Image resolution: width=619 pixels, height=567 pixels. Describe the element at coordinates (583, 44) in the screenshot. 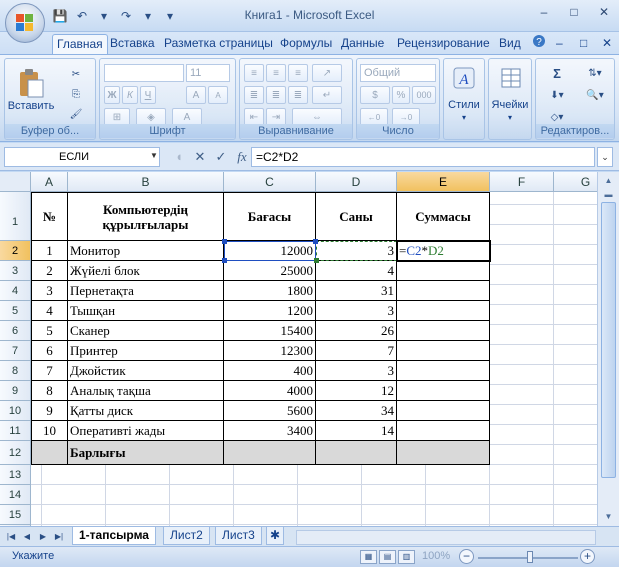

I see `ribbon-restore-icon: □` at that location.